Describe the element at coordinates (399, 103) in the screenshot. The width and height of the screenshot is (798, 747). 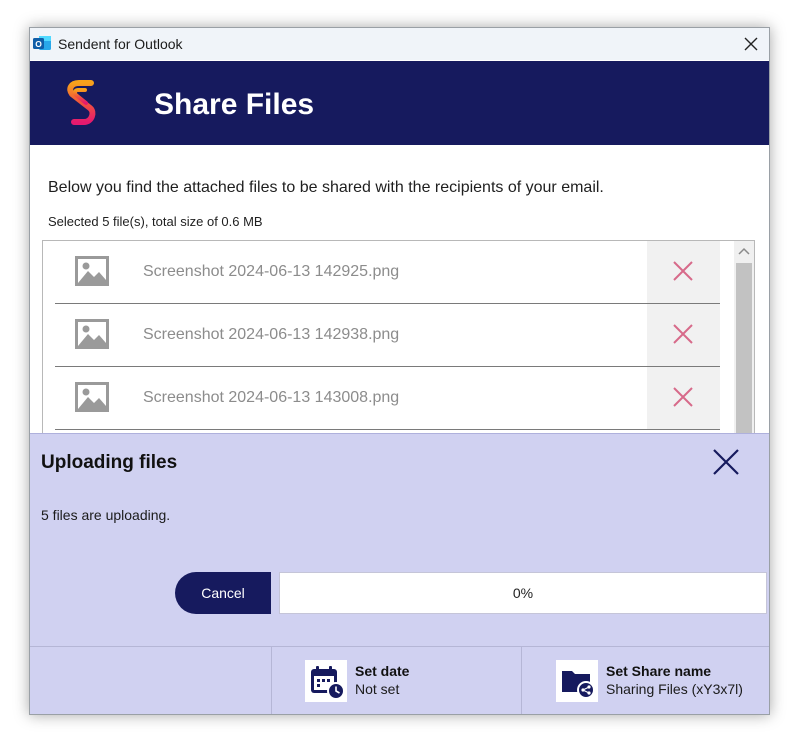
I see `header-banner: Share Files` at that location.